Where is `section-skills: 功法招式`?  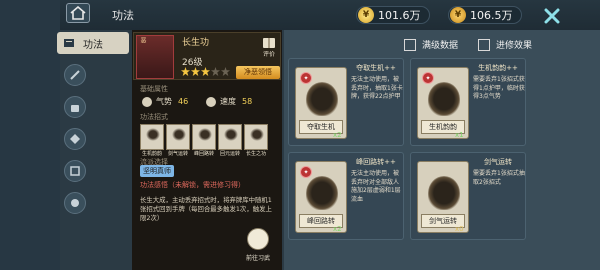
section-skills: 功法招式 is located at coordinates (154, 117).